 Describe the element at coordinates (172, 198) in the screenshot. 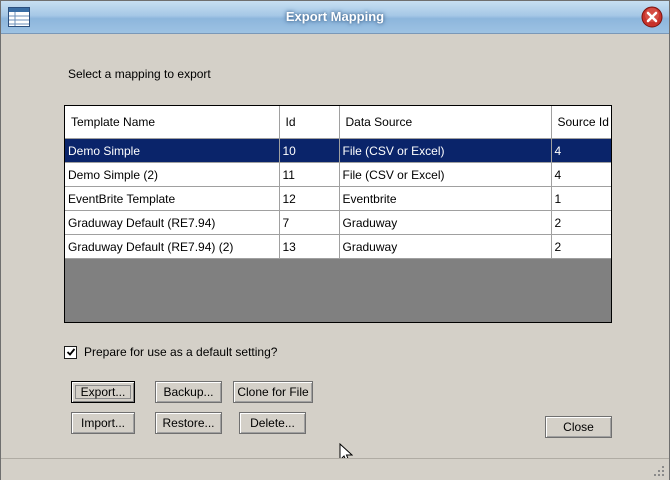

I see `cell-template-name: EventBrite Template` at that location.